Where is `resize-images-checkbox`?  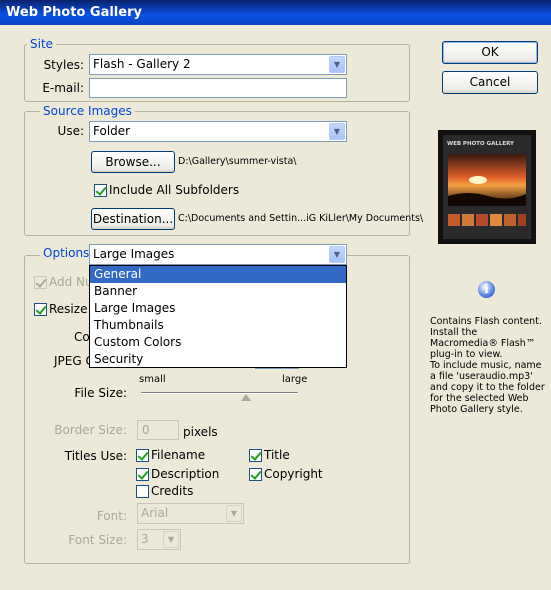
resize-images-checkbox is located at coordinates (40, 309).